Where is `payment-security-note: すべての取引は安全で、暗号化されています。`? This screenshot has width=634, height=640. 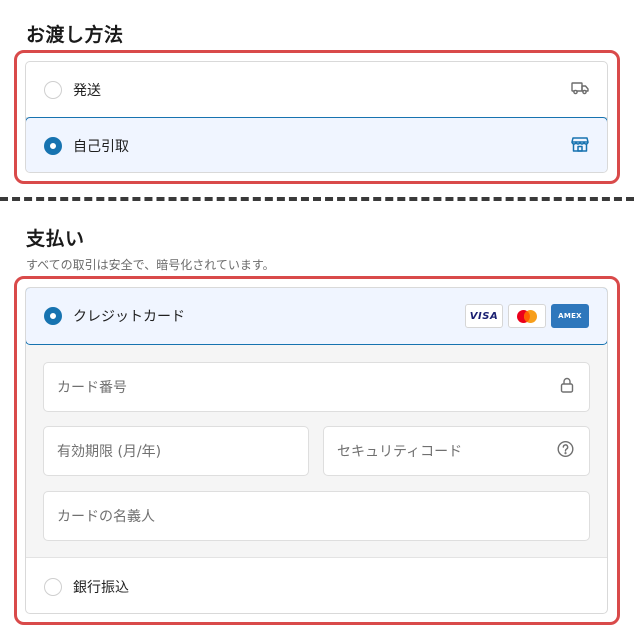
payment-security-note: すべての取引は安全で、暗号化されています。 is located at coordinates (150, 265).